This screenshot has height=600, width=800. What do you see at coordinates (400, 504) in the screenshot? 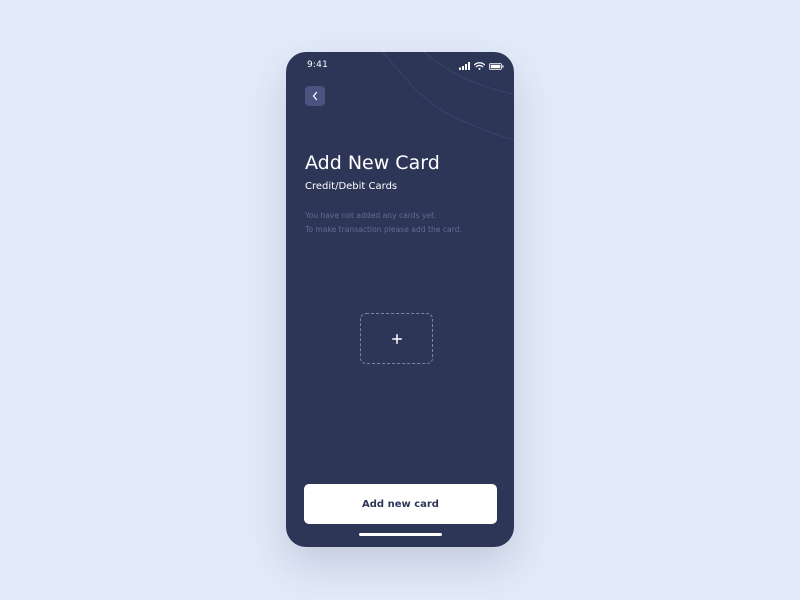
I see `add-new-card-button: Add new card` at bounding box center [400, 504].